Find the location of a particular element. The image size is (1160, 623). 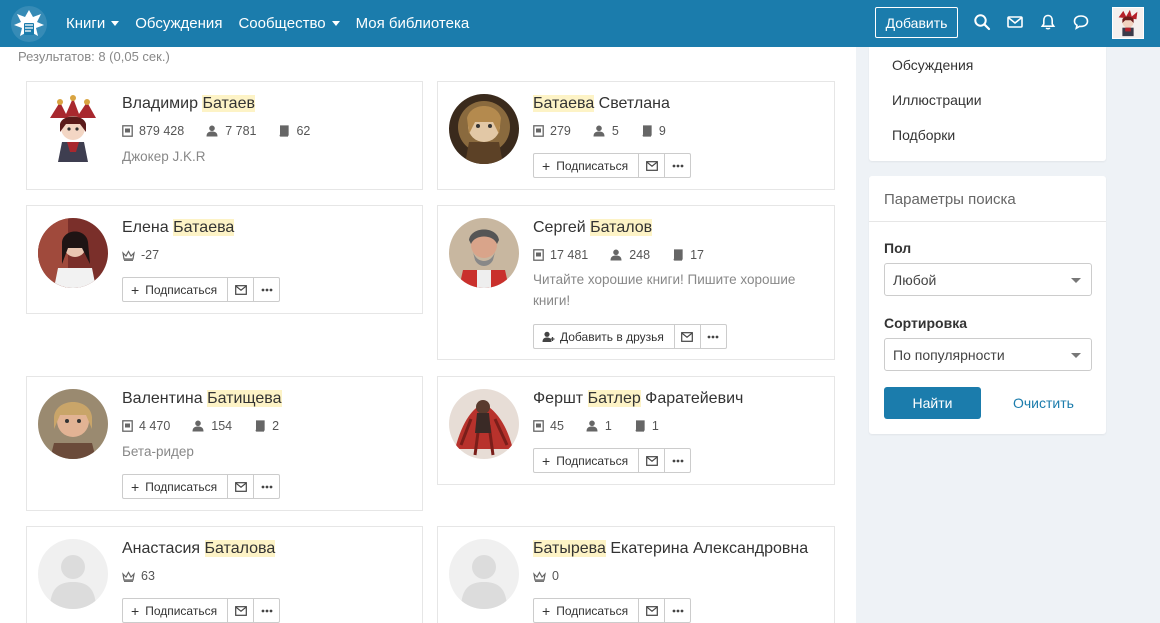

chat-bubble-icon is located at coordinates (1081, 22).